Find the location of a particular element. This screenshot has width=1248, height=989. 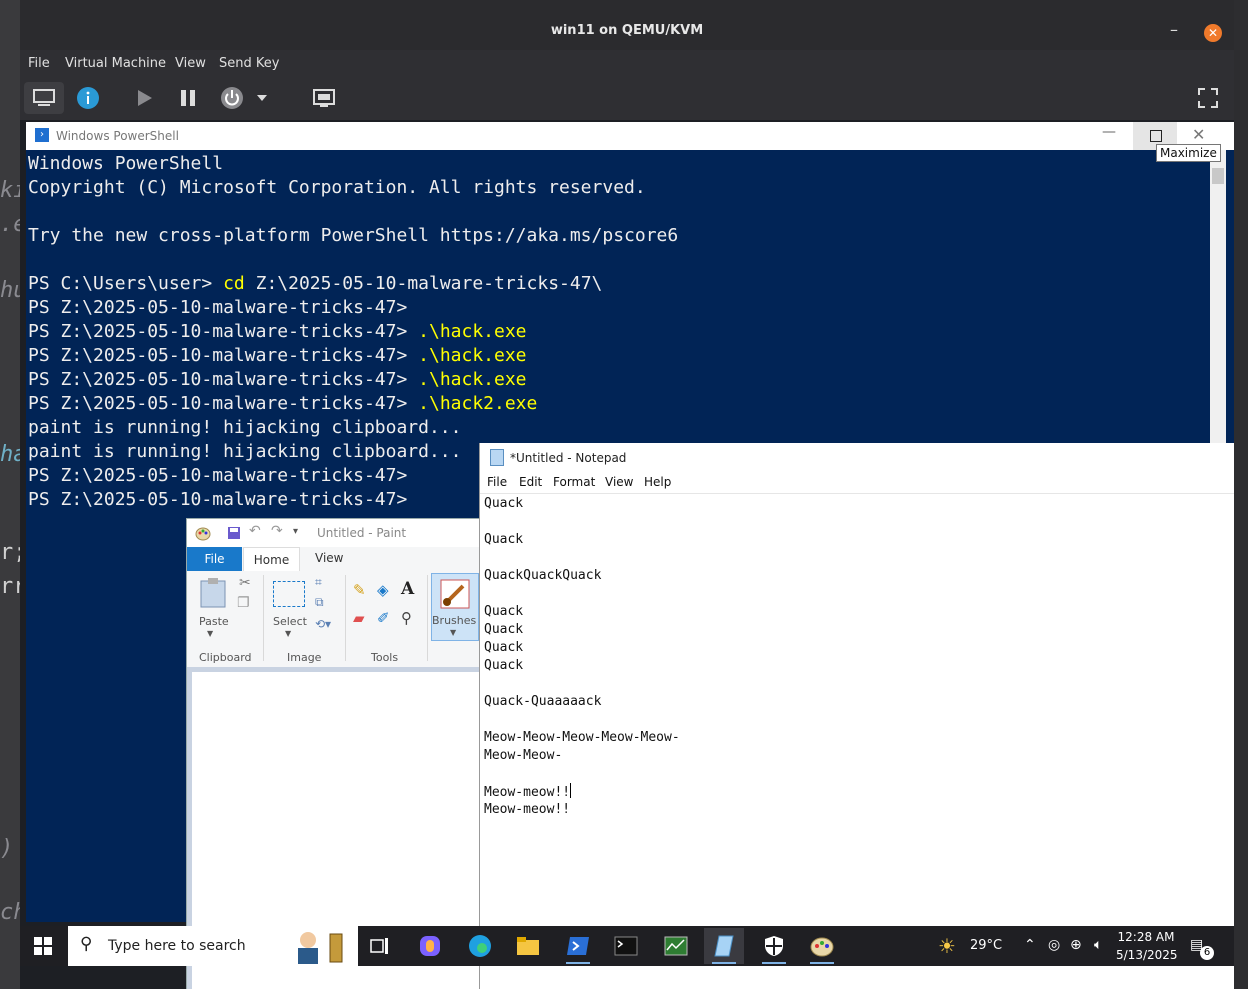

paint-taskbar-button is located at coordinates (822, 946).